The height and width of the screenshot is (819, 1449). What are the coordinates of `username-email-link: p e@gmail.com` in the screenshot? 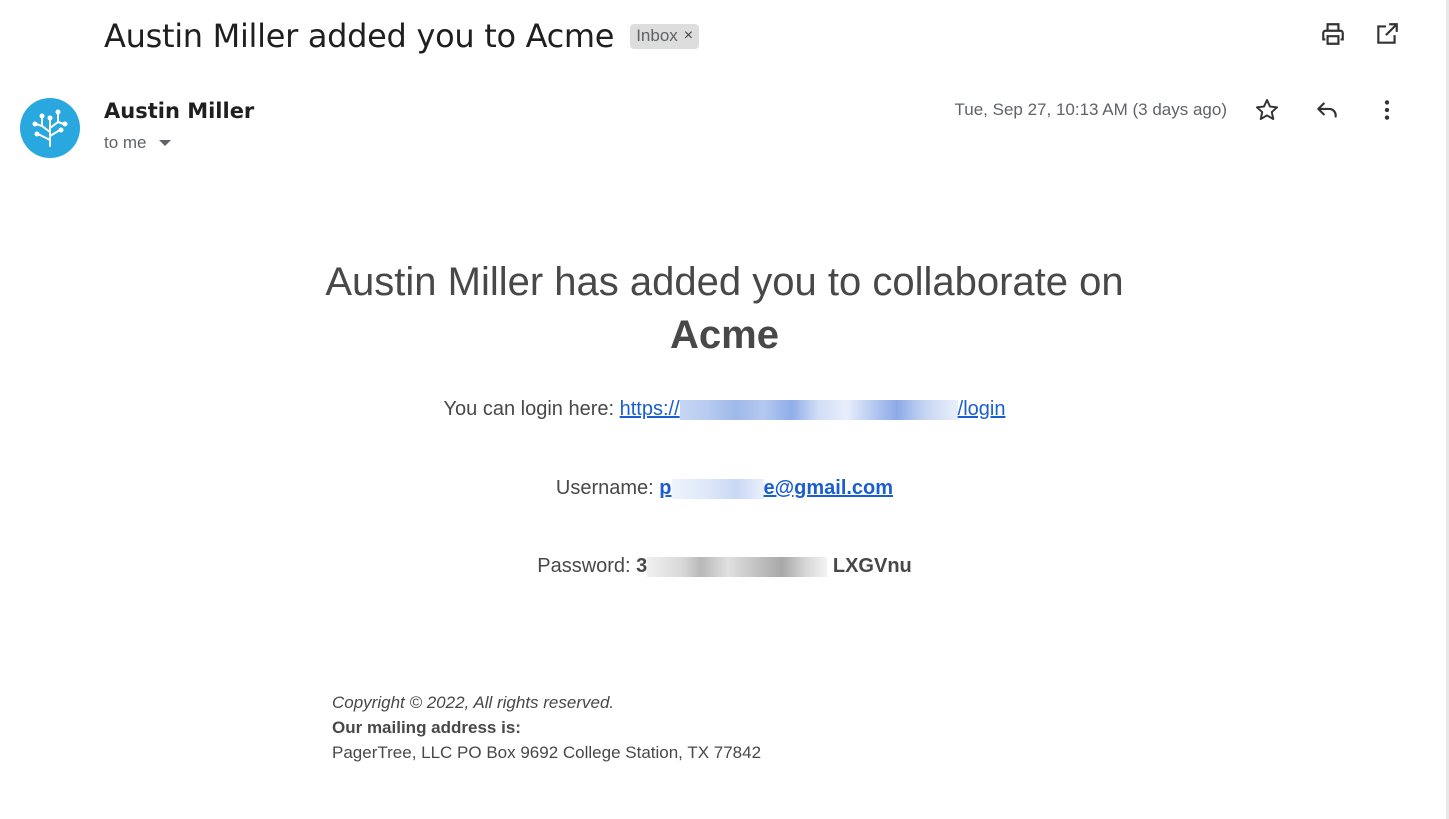 It's located at (776, 488).